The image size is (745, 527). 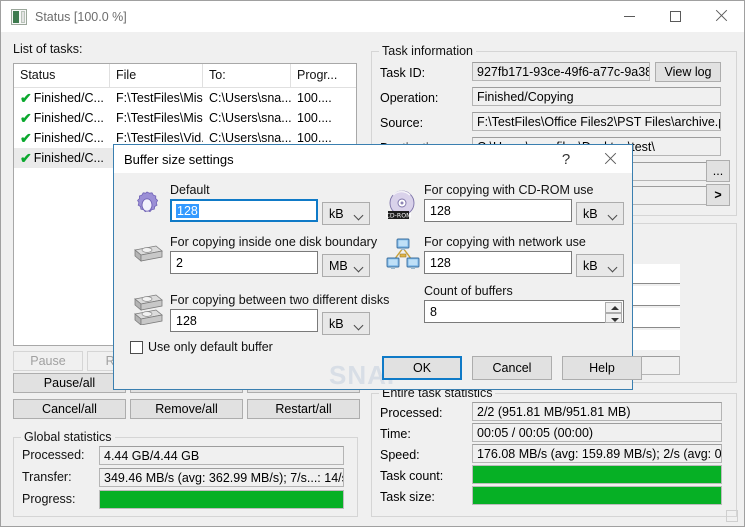 I want to click on entire-speed-label: Speed:, so click(x=400, y=455).